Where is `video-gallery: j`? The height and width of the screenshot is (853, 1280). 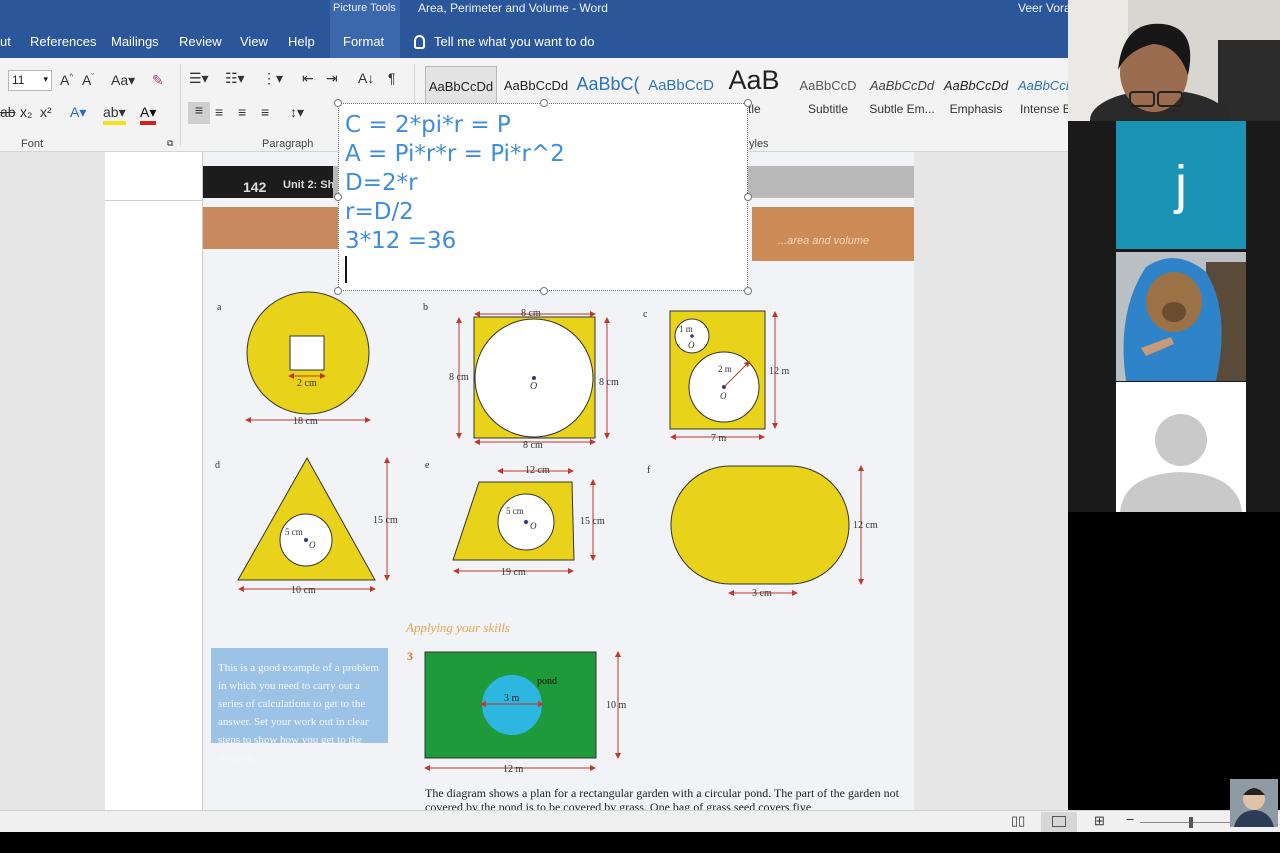 video-gallery: j is located at coordinates (1174, 256).